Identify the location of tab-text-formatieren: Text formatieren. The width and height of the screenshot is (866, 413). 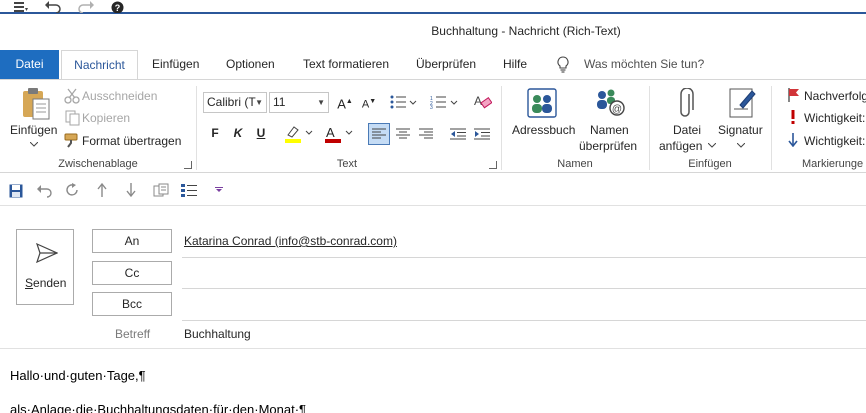
(346, 64).